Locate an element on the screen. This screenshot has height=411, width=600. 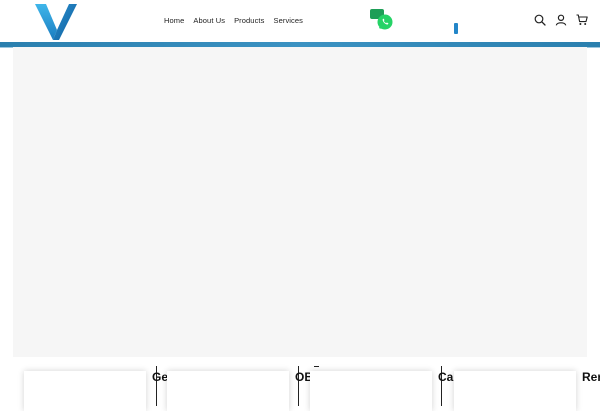
nav-services: Services is located at coordinates (288, 20).